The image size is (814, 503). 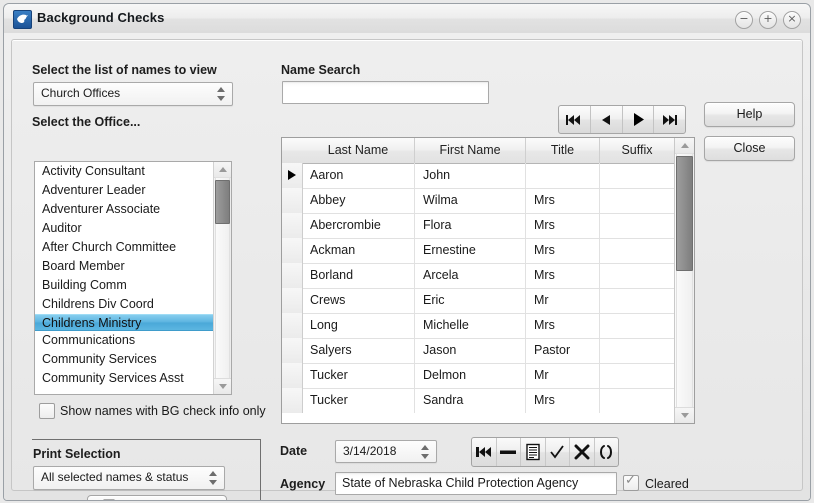 I want to click on record-delete-button, so click(x=509, y=452).